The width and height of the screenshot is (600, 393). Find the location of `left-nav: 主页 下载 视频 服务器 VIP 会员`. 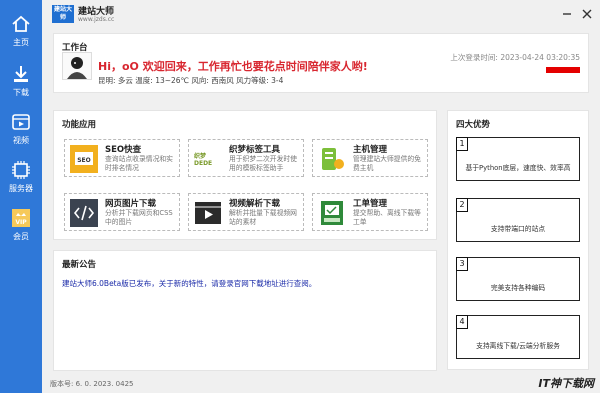

left-nav: 主页 下载 视频 服务器 VIP 会员 is located at coordinates (21, 196).